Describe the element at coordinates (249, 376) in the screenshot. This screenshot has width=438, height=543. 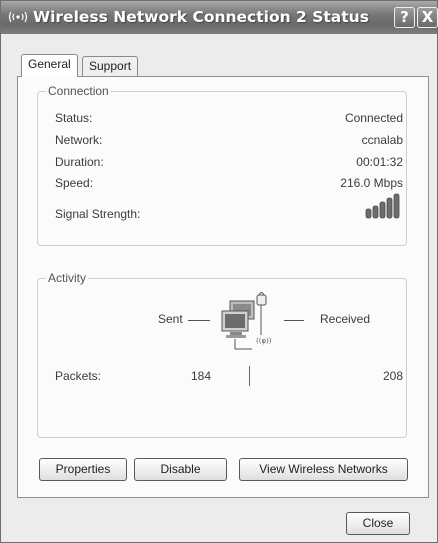
I see `packets-divider` at that location.